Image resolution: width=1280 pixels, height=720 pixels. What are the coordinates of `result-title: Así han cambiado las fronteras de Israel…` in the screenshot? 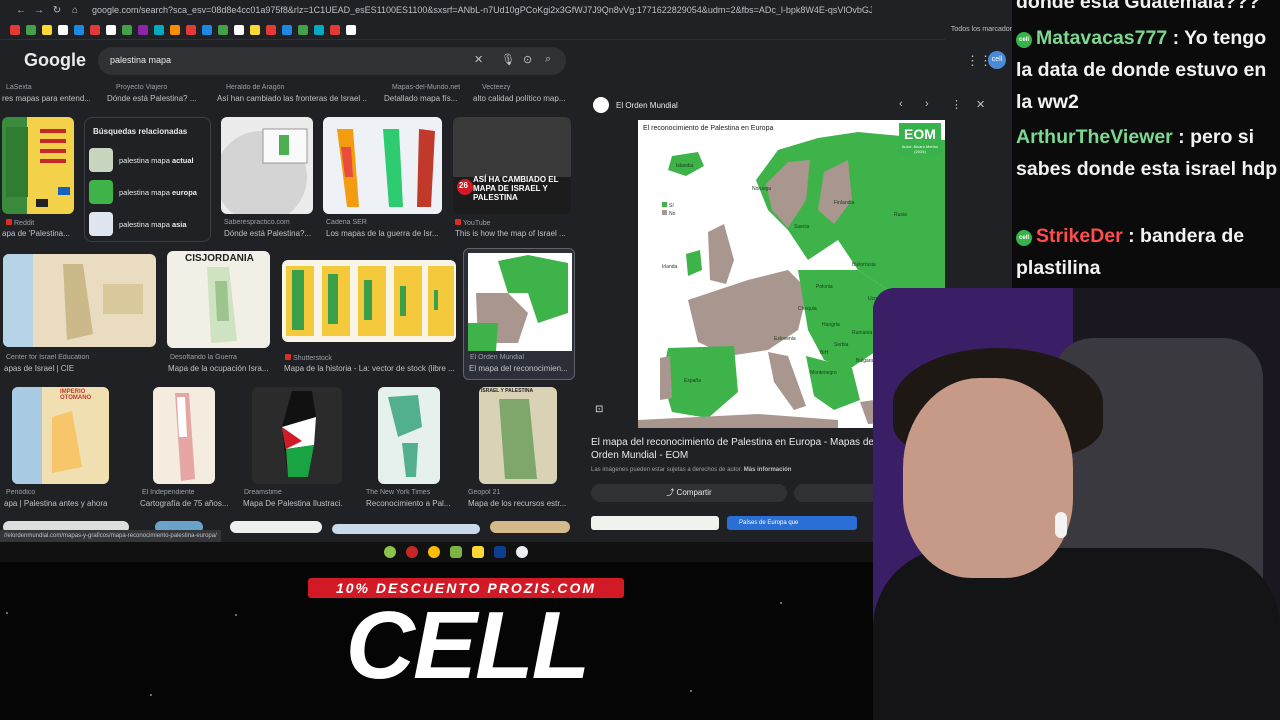 It's located at (292, 98).